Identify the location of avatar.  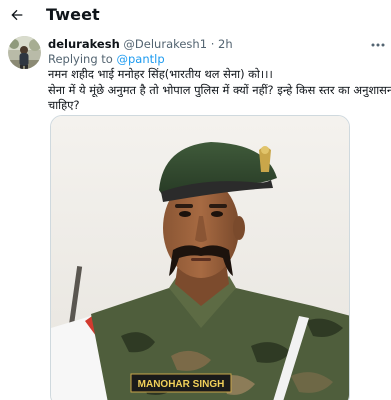
(24, 52).